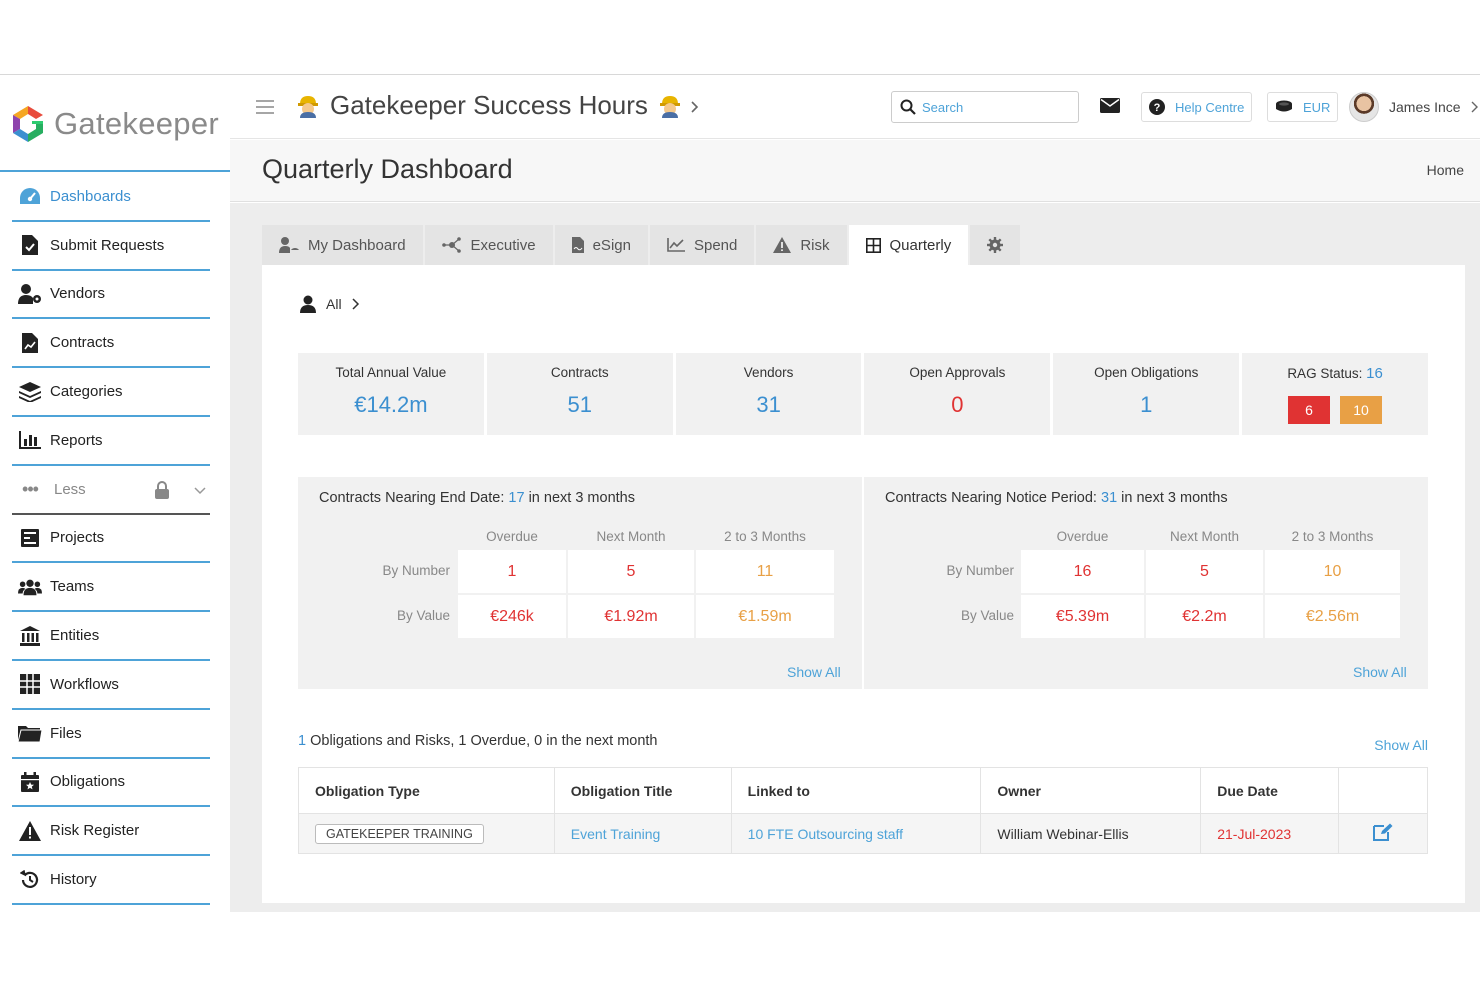 This screenshot has width=1480, height=987. Describe the element at coordinates (1383, 832) in the screenshot. I see `edit-icon` at that location.